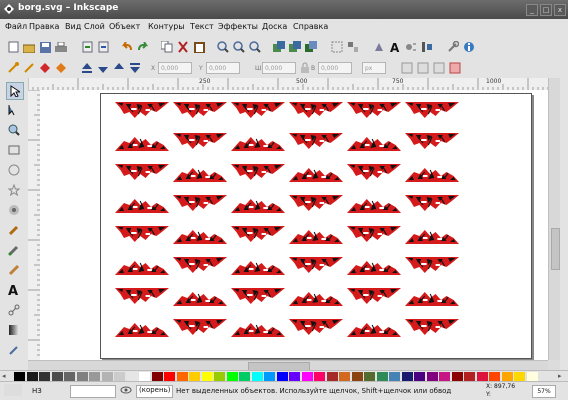 This screenshot has height=400, width=568. Describe the element at coordinates (14, 150) in the screenshot. I see `rectangle-tool-icon` at that location.